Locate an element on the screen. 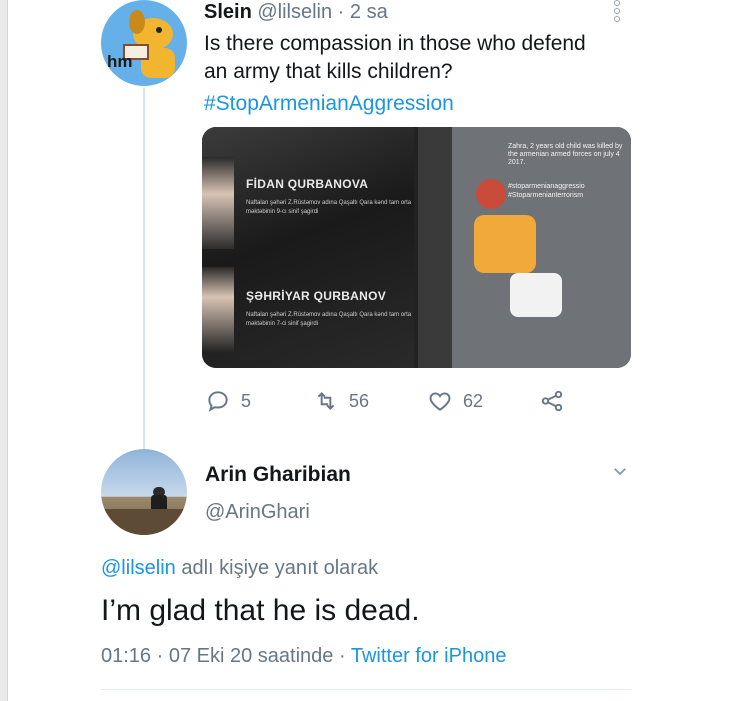 The width and height of the screenshot is (750, 701). avatar: hm is located at coordinates (144, 43).